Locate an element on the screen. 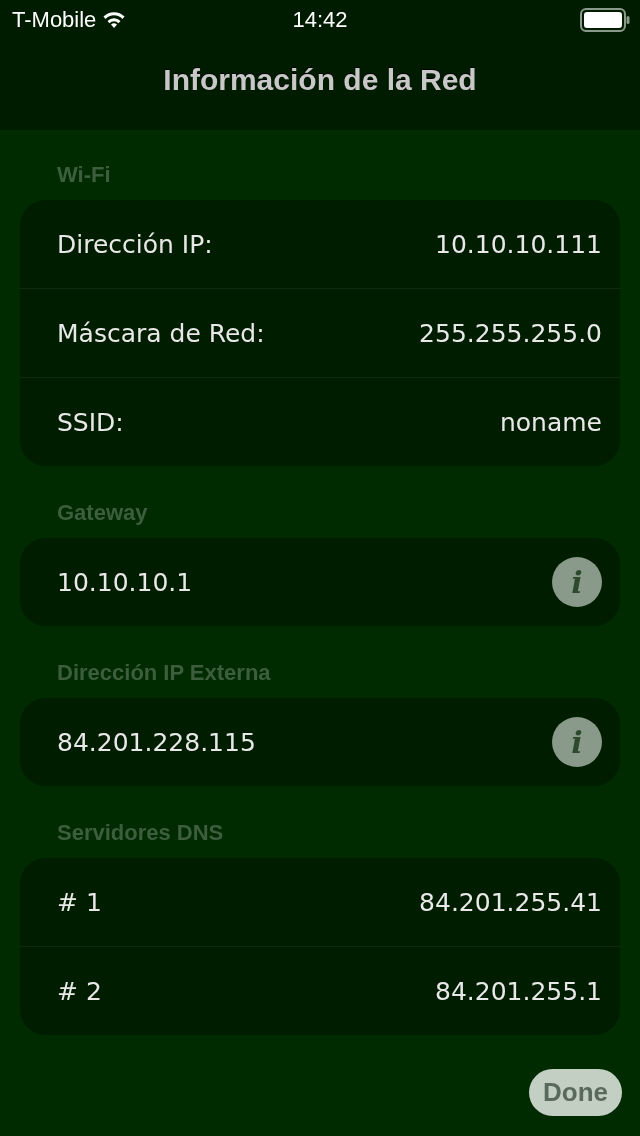 The height and width of the screenshot is (1136, 640). row-label: Dirección IP: is located at coordinates (135, 244).